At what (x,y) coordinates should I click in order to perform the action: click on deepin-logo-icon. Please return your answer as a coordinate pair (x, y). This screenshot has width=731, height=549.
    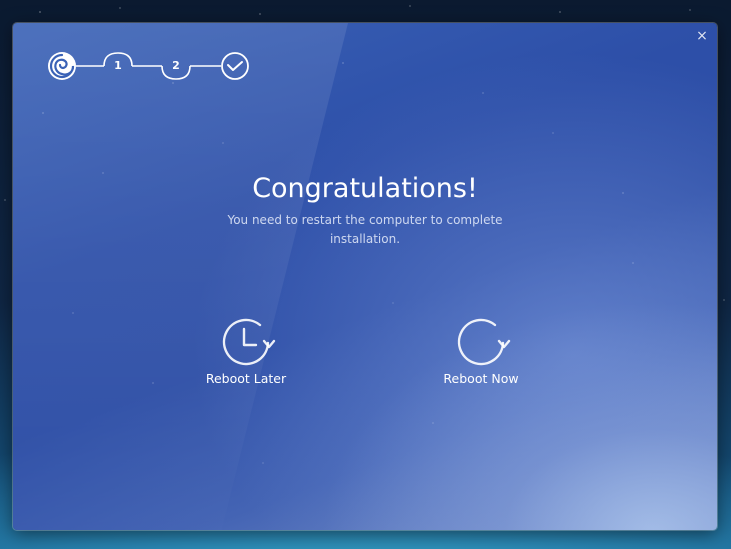
    Looking at the image, I should click on (62, 66).